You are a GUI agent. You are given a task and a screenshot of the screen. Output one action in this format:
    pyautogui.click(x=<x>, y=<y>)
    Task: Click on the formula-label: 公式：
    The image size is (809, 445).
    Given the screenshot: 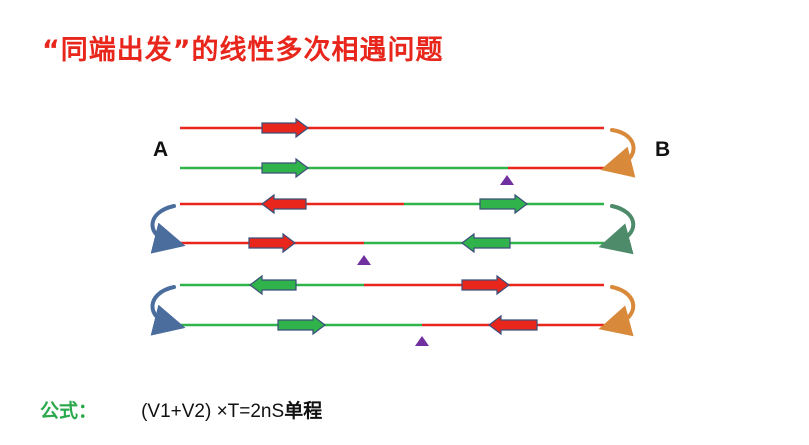 What is the action you would take?
    pyautogui.click(x=69, y=411)
    